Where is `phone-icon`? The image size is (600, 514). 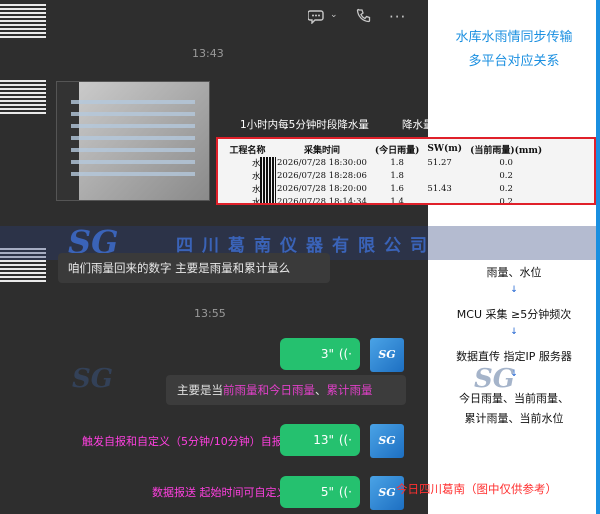
phone-icon is located at coordinates (364, 18).